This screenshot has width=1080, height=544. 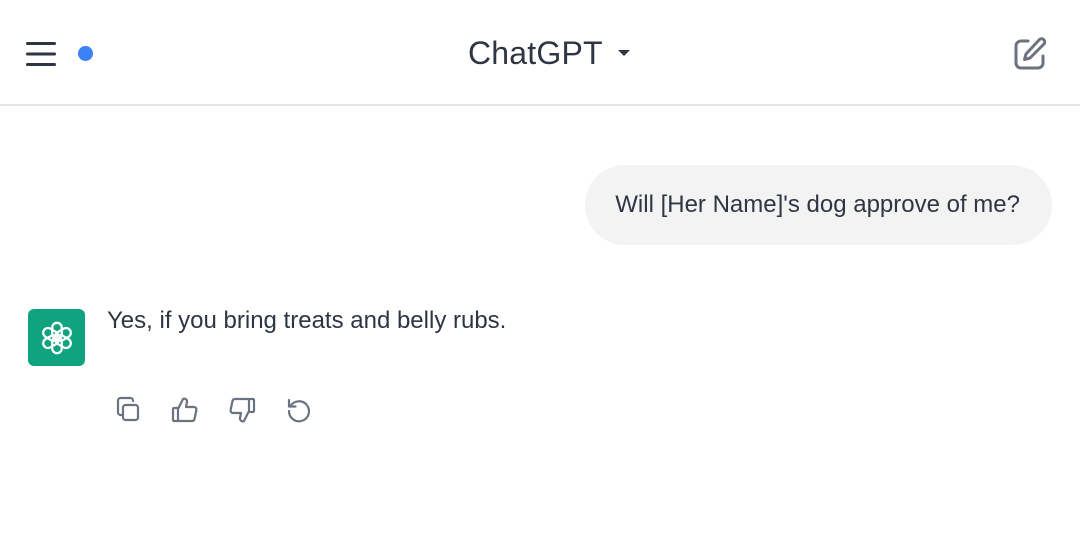 What do you see at coordinates (307, 320) in the screenshot?
I see `assistant-message-text: Yes, if you bring treats and belly rubs.` at bounding box center [307, 320].